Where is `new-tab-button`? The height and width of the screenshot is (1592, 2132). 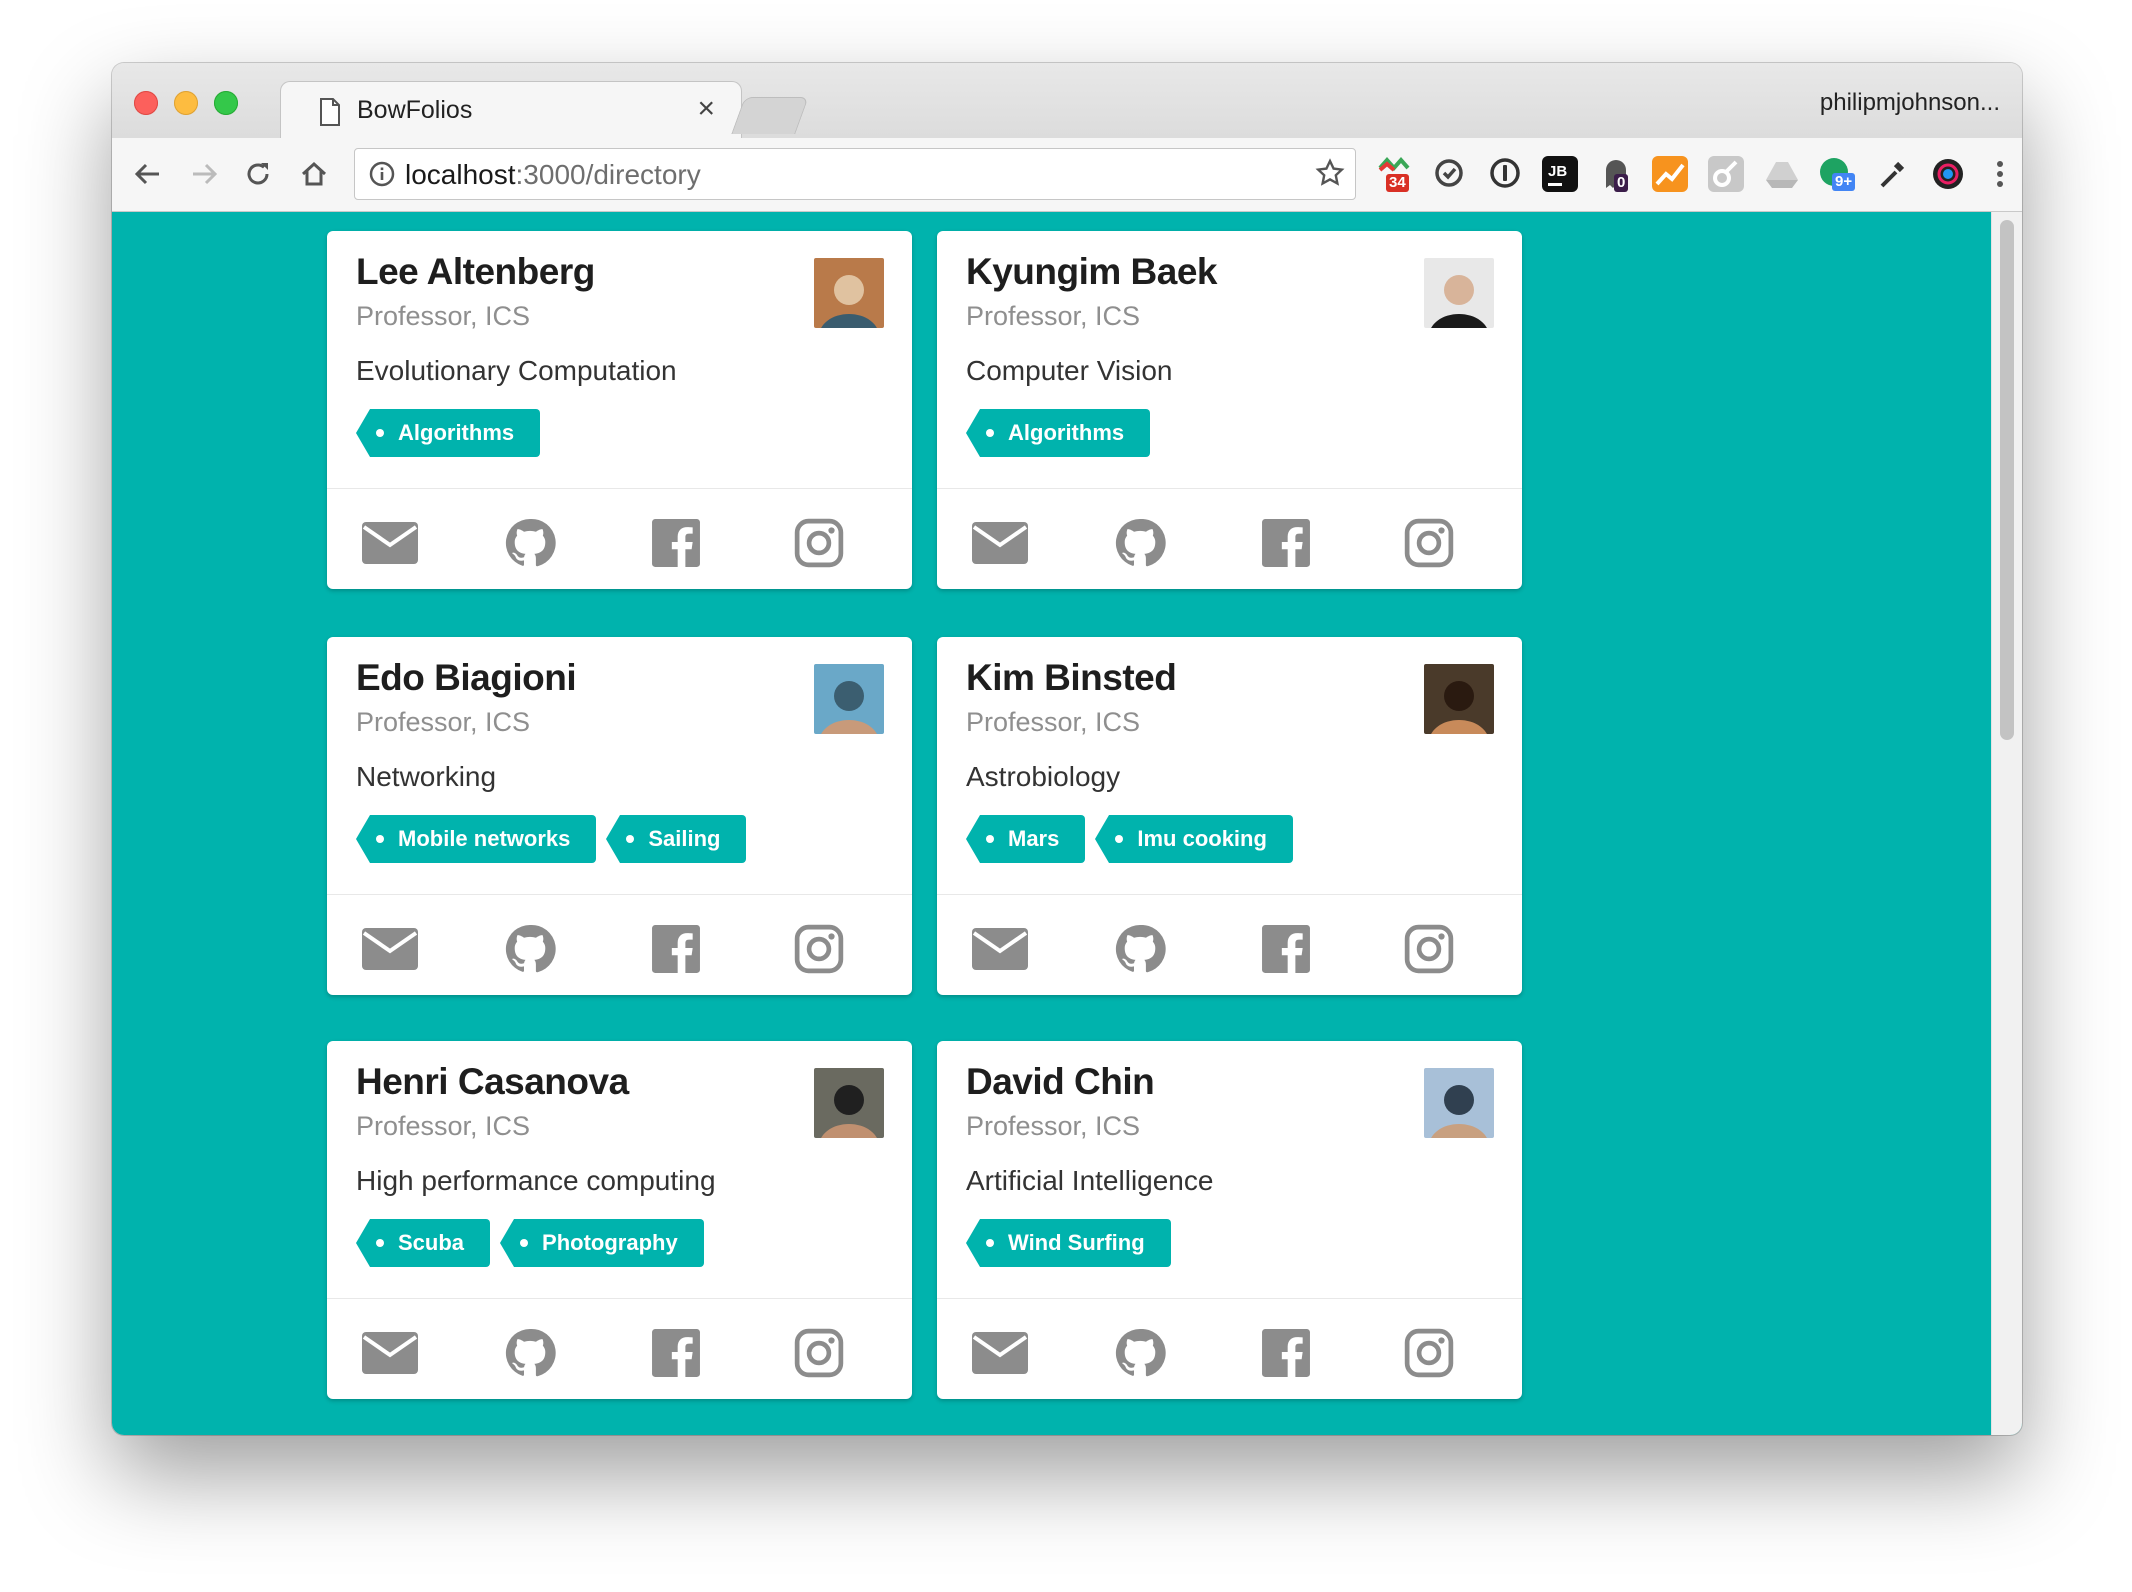
new-tab-button is located at coordinates (770, 115).